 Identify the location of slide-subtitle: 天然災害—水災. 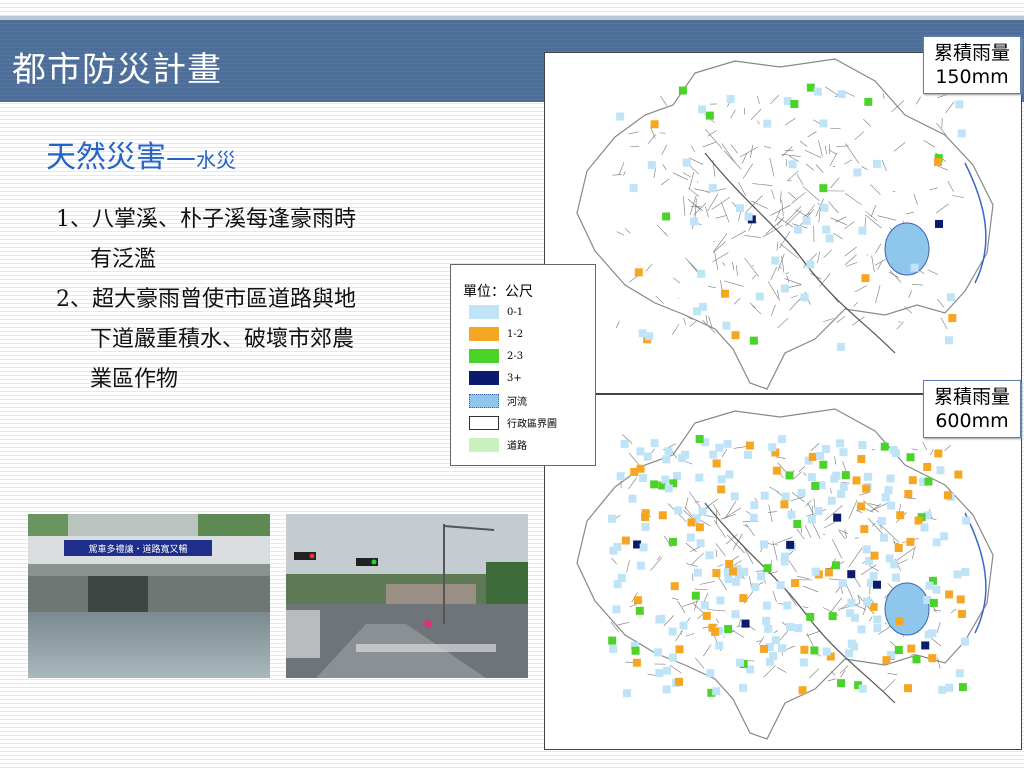
(141, 154).